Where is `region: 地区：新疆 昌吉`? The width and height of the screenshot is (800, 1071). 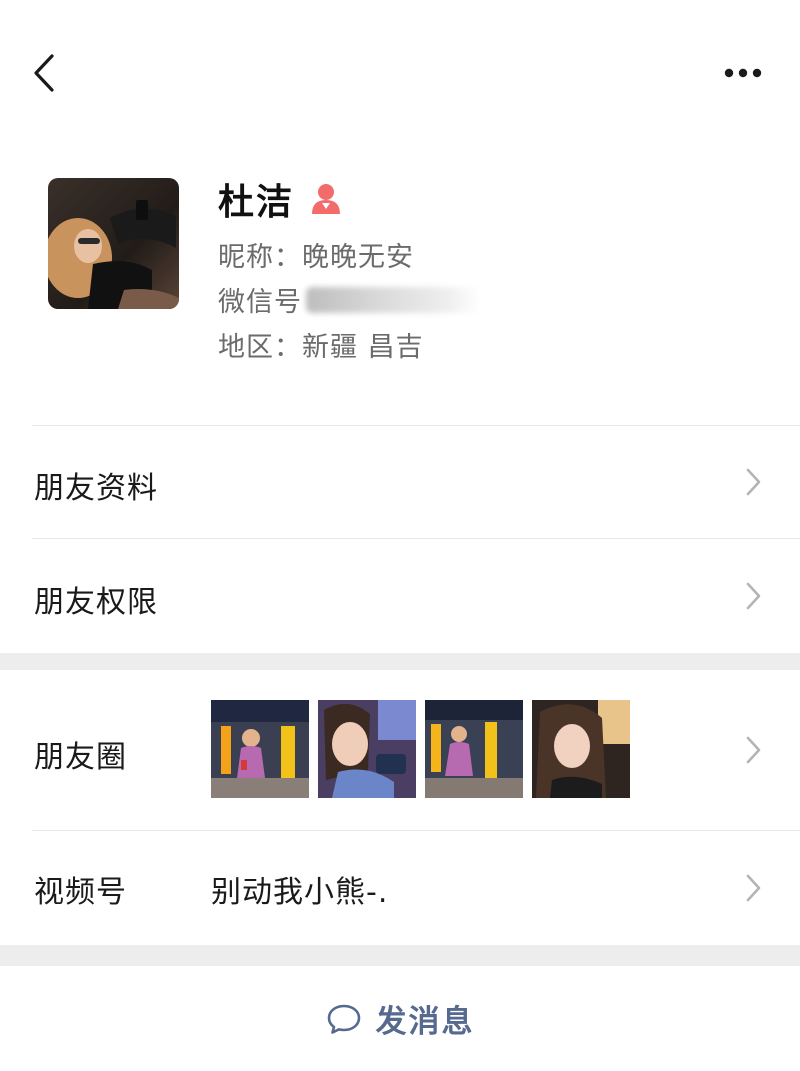 region: 地区：新疆 昌吉 is located at coordinates (321, 347).